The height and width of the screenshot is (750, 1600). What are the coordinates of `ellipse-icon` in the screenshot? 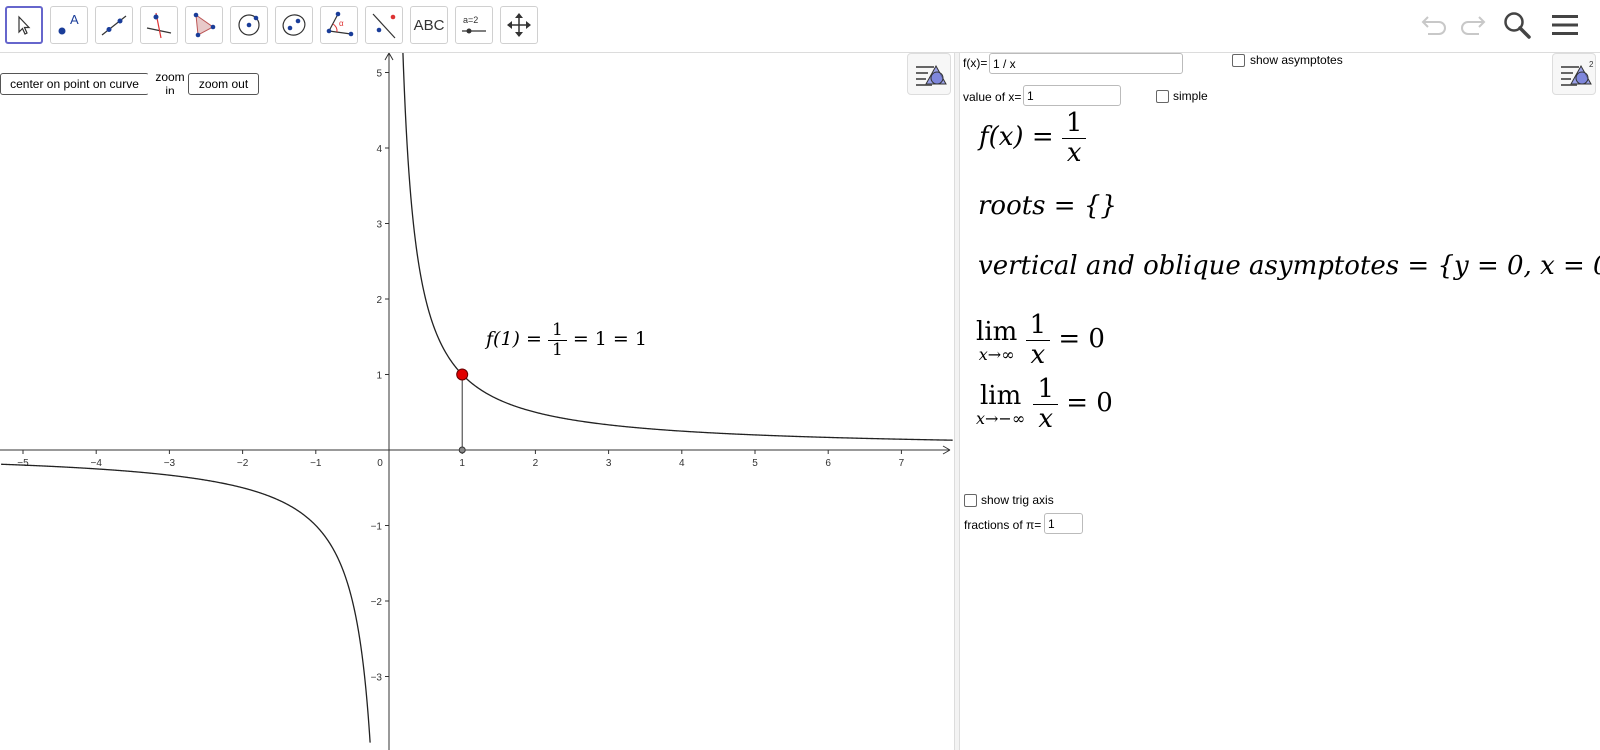 It's located at (294, 25).